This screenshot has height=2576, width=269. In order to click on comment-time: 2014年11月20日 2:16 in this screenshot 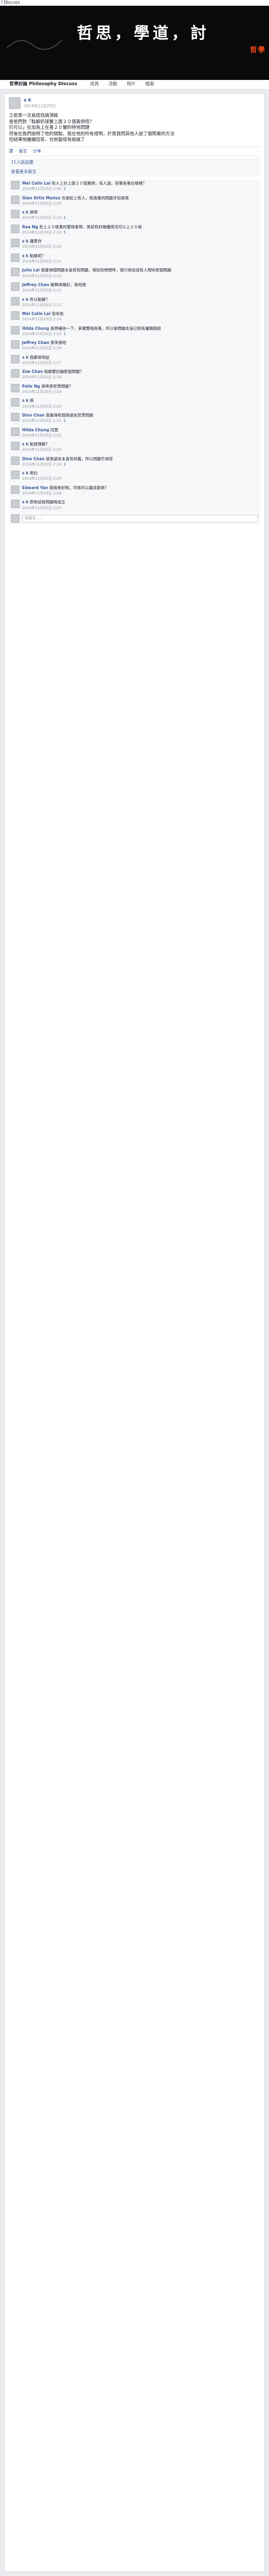, I will do `click(42, 348)`.